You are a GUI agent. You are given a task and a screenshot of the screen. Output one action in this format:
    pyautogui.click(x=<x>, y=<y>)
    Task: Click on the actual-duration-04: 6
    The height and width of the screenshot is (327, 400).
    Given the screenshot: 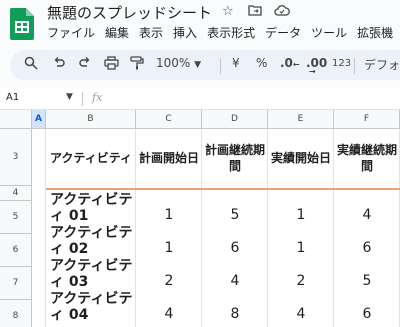 What is the action you would take?
    pyautogui.click(x=367, y=314)
    